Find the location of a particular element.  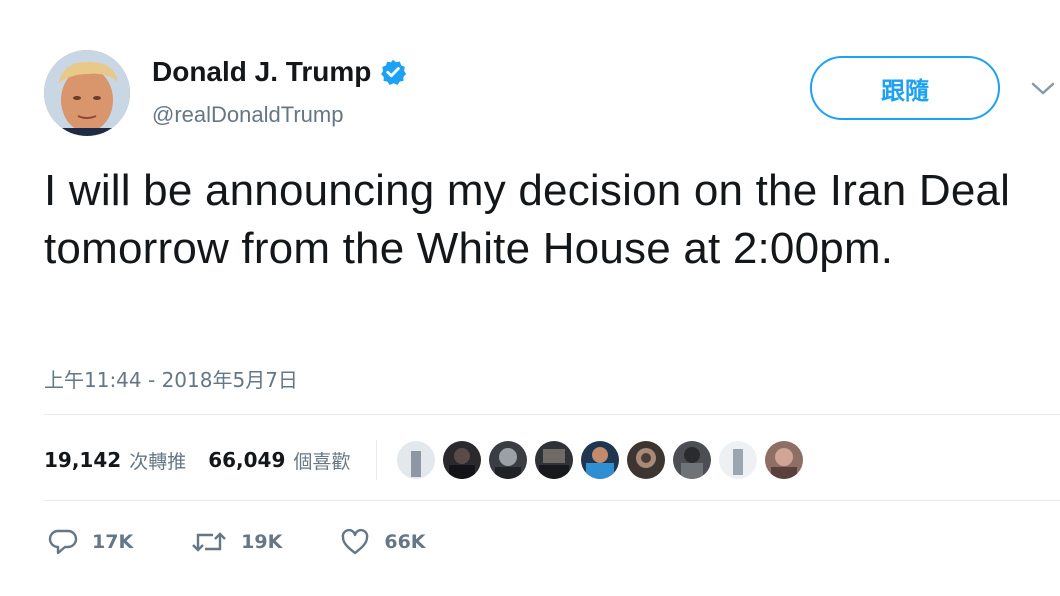

verified-icon is located at coordinates (393, 72).